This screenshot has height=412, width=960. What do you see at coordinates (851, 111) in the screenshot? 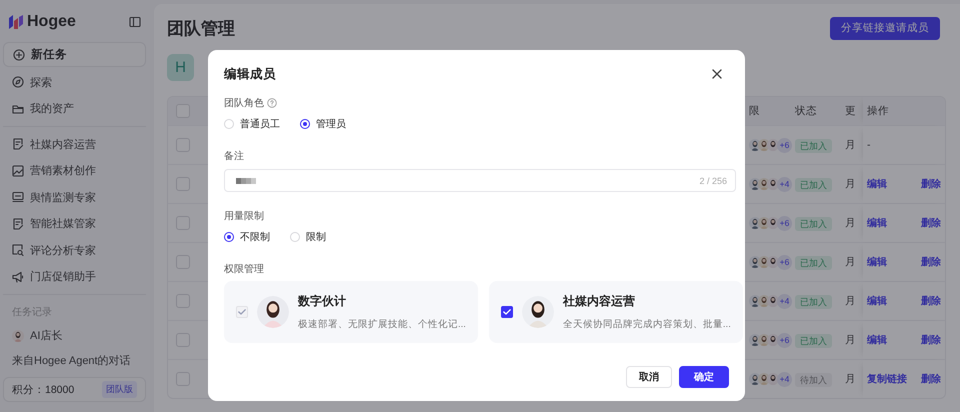
I see `column-header: 更` at bounding box center [851, 111].